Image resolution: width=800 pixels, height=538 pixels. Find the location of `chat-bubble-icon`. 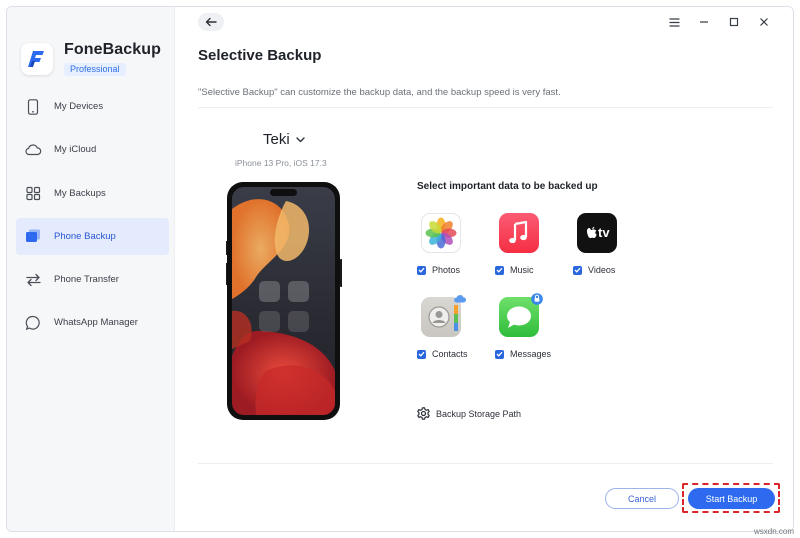

chat-bubble-icon is located at coordinates (33, 323).